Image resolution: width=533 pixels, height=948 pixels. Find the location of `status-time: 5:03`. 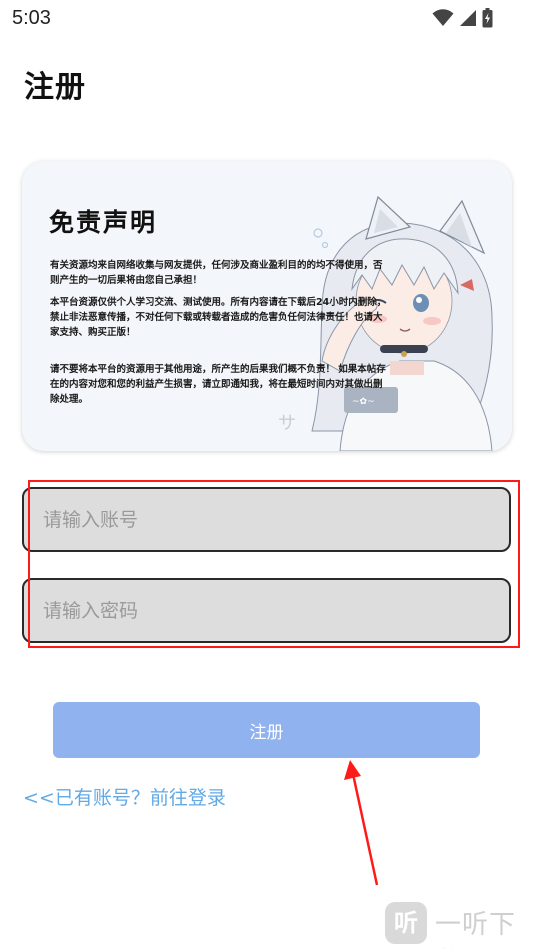

status-time: 5:03 is located at coordinates (31, 18).